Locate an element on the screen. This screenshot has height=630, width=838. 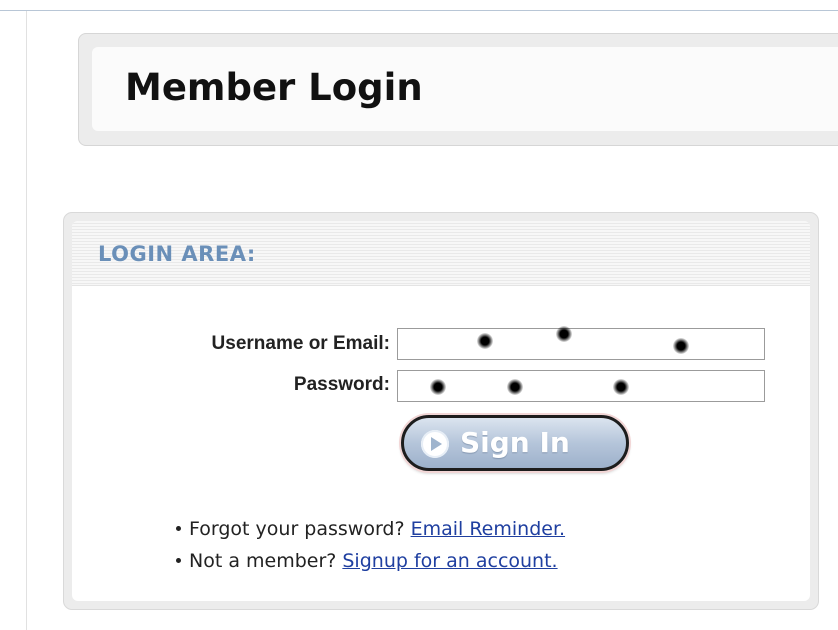
sign-in-button: Sign In is located at coordinates (515, 443).